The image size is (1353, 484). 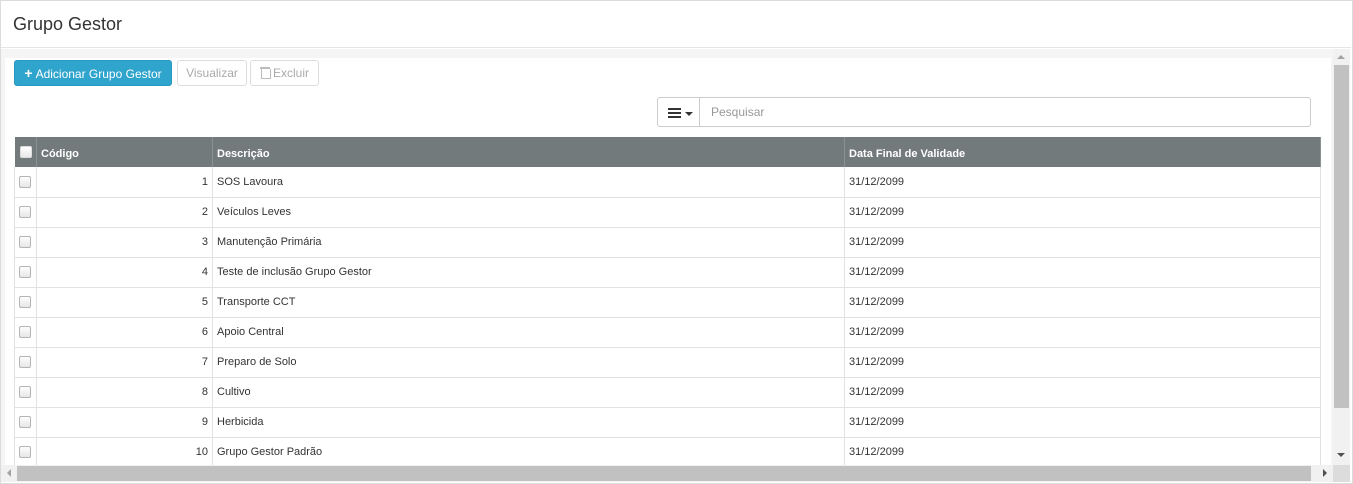 I want to click on horizontal-scroll-thumb, so click(x=664, y=473).